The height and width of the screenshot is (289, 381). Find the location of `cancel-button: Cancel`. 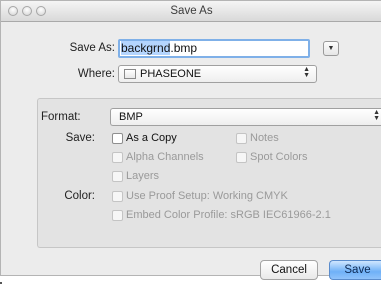

cancel-button: Cancel is located at coordinates (289, 270).